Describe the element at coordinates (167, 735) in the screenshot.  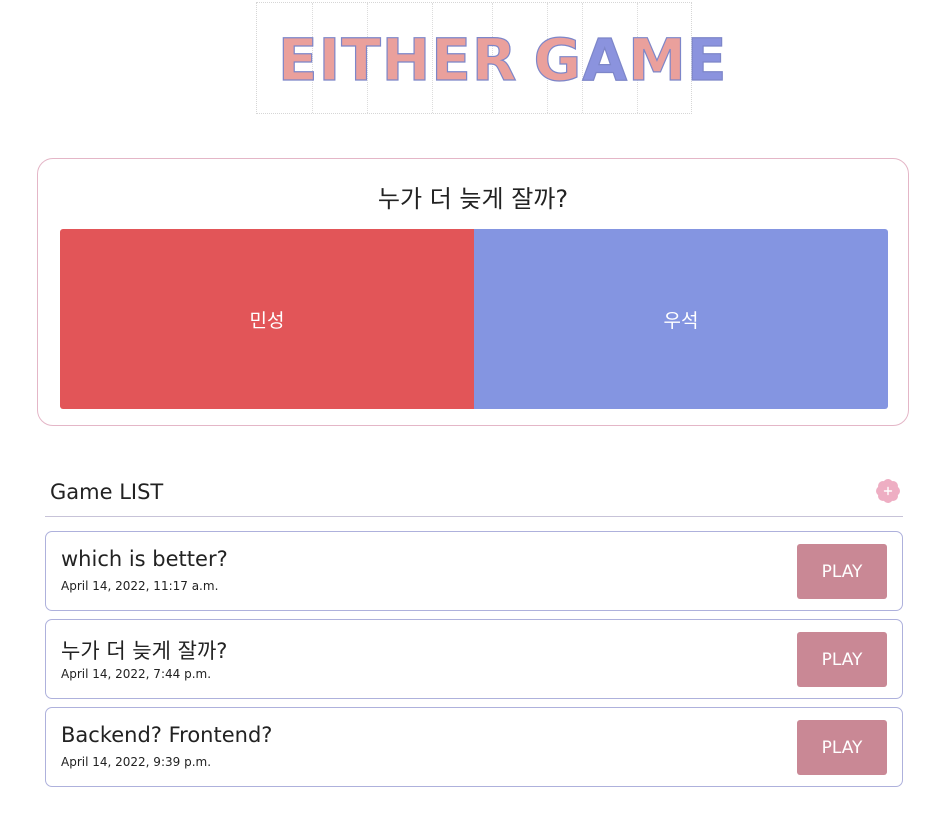
I see `game-title: Backend? Frontend?` at that location.